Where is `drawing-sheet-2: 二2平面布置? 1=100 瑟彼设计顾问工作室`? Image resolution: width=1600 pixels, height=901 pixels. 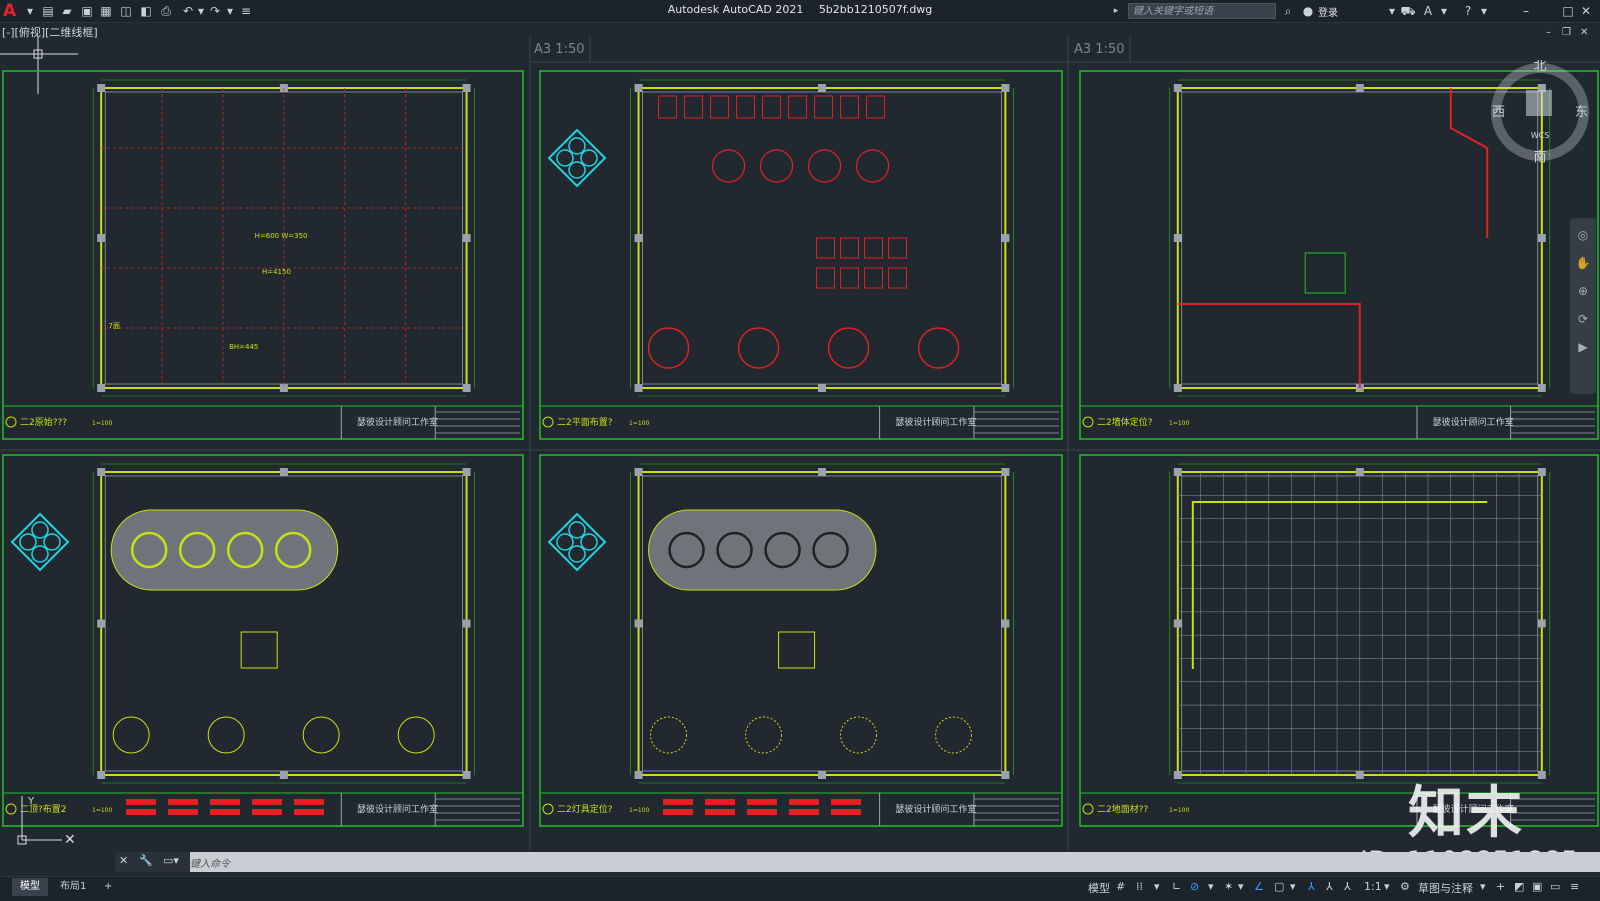 drawing-sheet-2: 二2平面布置? 1=100 瑟彼设计顾问工作室 is located at coordinates (801, 255).